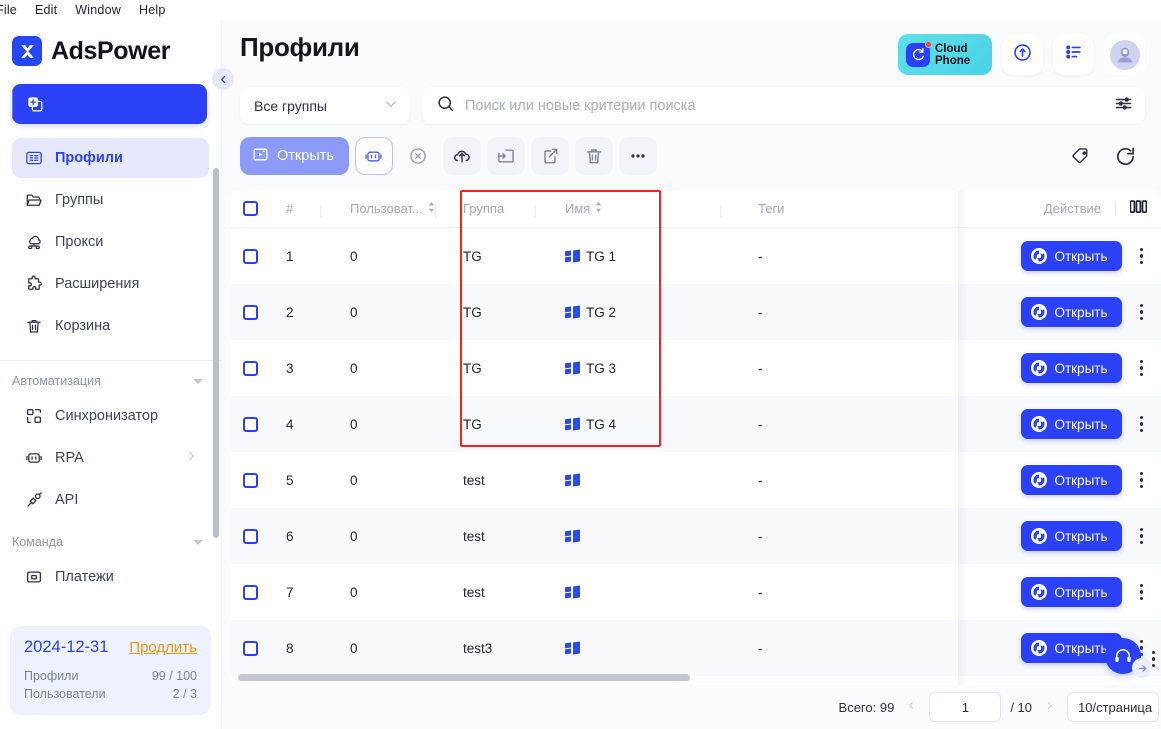 The width and height of the screenshot is (1161, 729). Describe the element at coordinates (845, 209) in the screenshot. I see `column-header-tags: Теги` at that location.